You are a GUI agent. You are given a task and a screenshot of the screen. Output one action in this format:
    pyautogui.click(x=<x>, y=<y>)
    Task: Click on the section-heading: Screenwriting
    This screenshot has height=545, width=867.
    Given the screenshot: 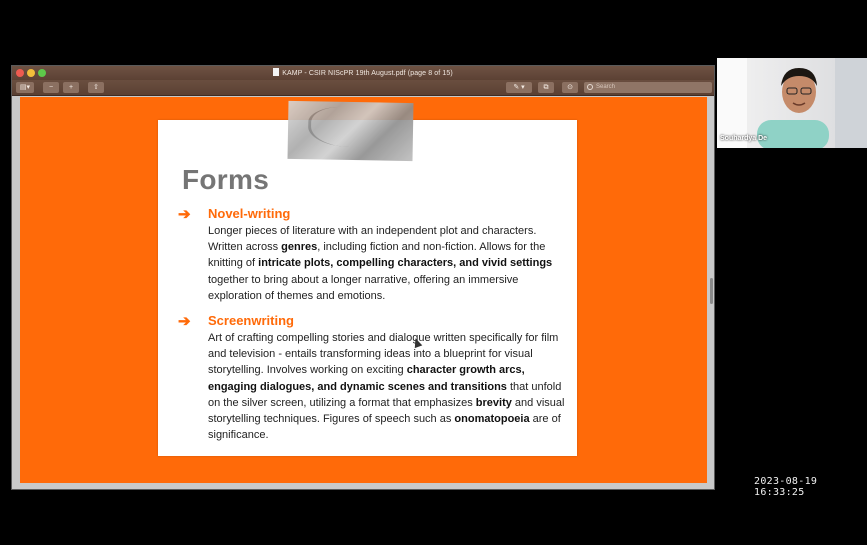 What is the action you would take?
    pyautogui.click(x=251, y=320)
    